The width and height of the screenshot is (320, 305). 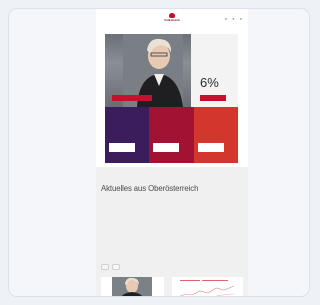 I want to click on news-tabs, so click(x=110, y=267).